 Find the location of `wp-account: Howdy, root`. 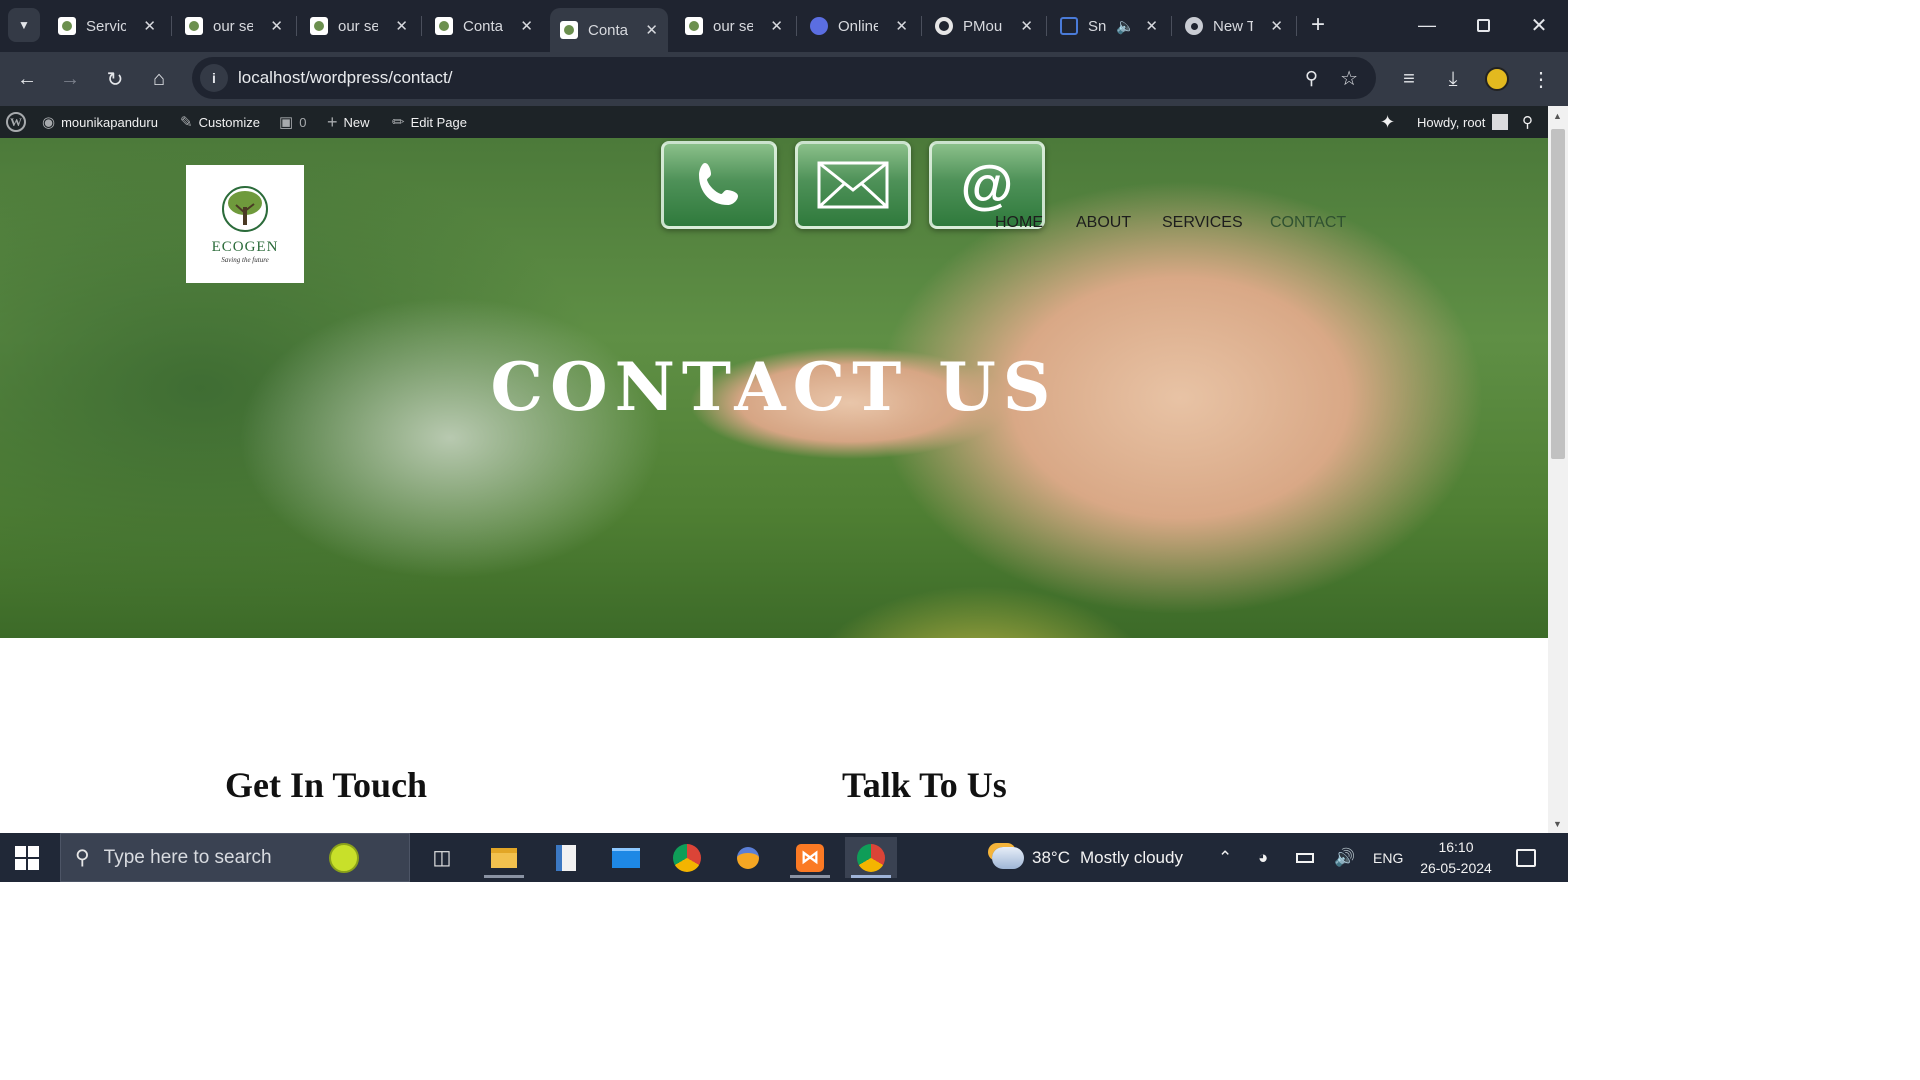

wp-account: Howdy, root is located at coordinates (1463, 122).